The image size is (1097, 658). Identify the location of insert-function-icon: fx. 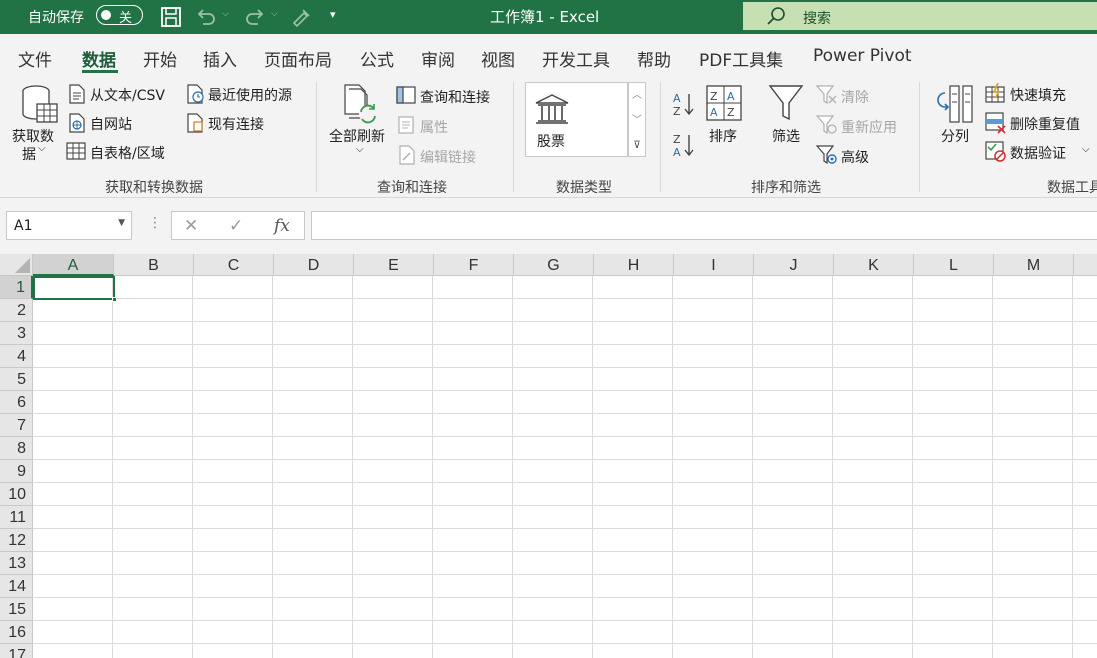
(282, 226).